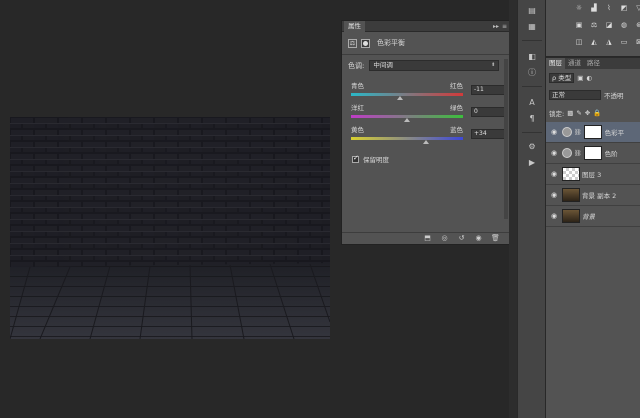 Image resolution: width=640 pixels, height=418 pixels. What do you see at coordinates (532, 57) in the screenshot?
I see `properties-icon: ◧` at bounding box center [532, 57].